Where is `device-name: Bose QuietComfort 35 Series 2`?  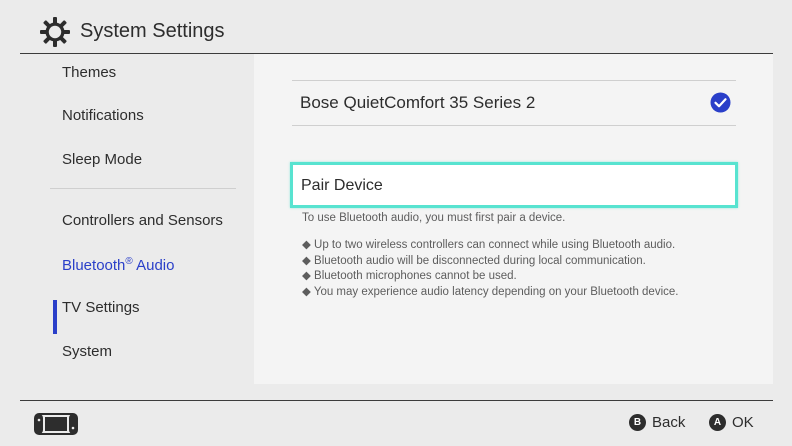
device-name: Bose QuietComfort 35 Series 2 is located at coordinates (418, 102).